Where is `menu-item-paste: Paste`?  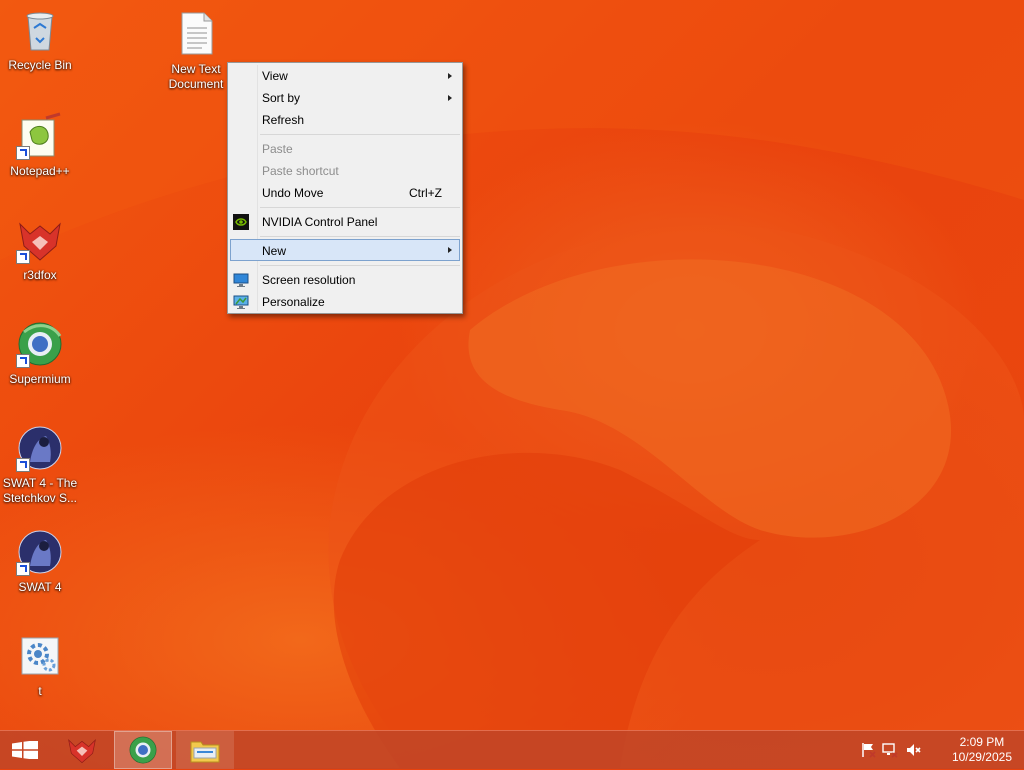
menu-item-paste: Paste is located at coordinates (345, 149).